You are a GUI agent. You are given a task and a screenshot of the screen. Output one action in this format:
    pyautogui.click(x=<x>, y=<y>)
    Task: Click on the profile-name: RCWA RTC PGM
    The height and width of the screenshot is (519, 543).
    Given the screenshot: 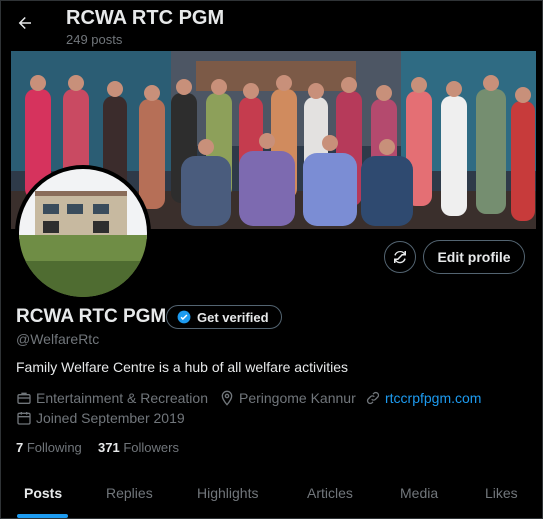 What is the action you would take?
    pyautogui.click(x=91, y=316)
    